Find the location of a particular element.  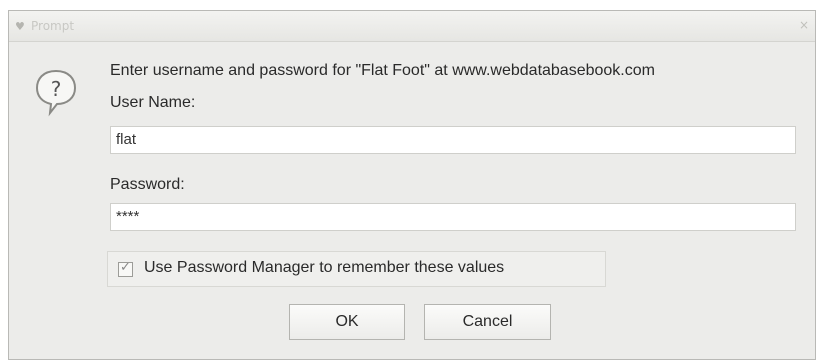

question-mark-bubble-icon: ? is located at coordinates (56, 93).